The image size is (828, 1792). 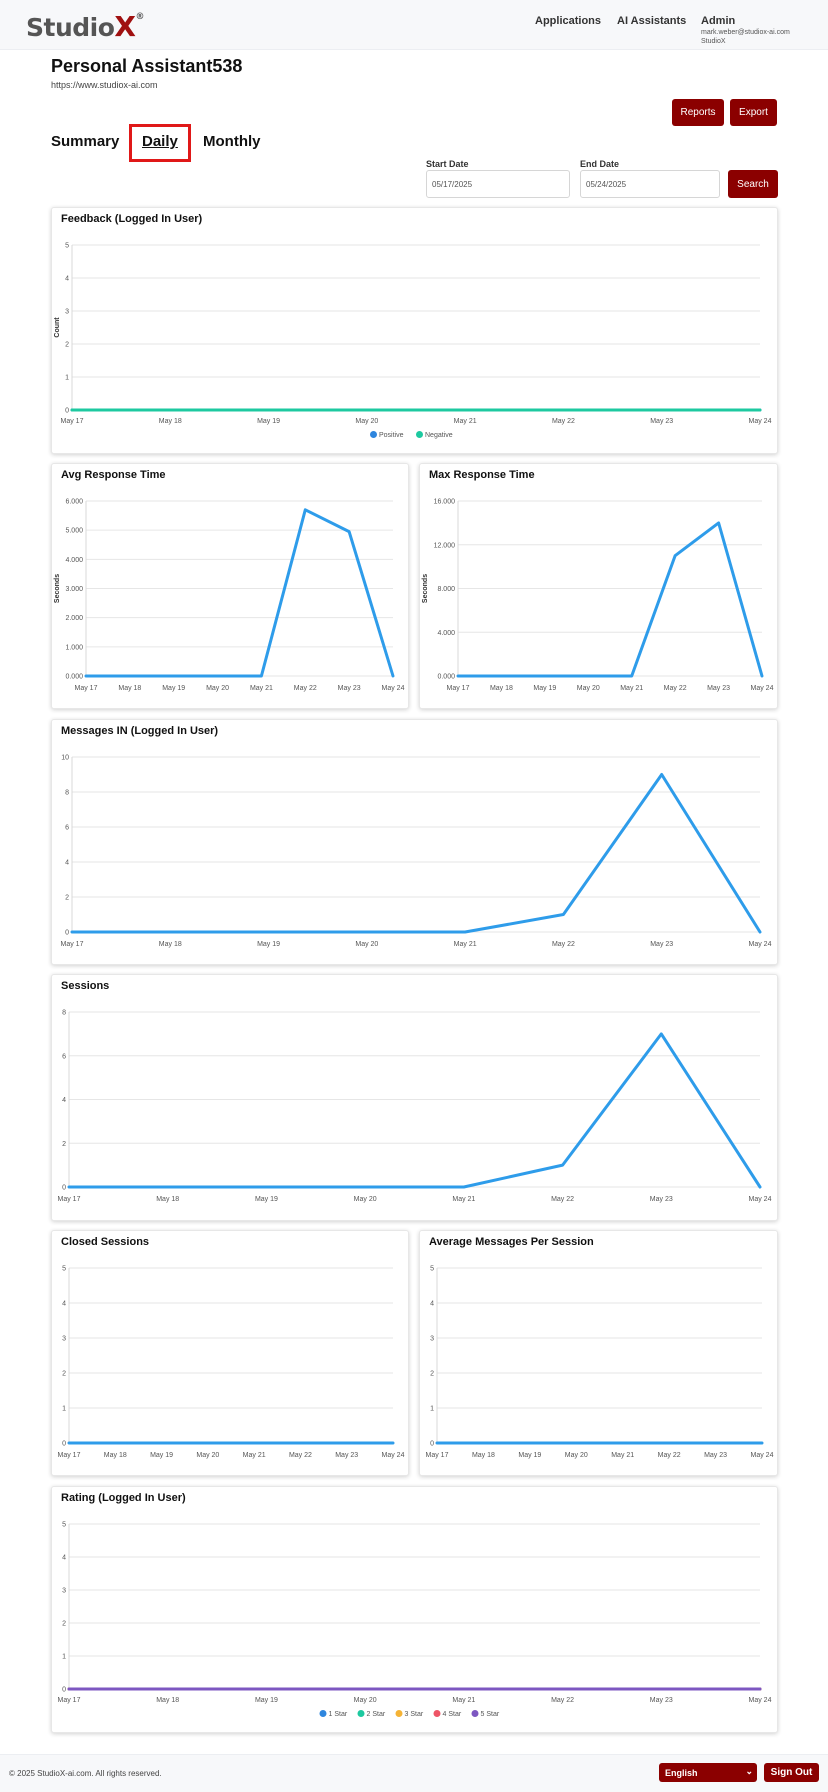 What do you see at coordinates (749, 1771) in the screenshot?
I see `chevron-down-icon: ⌄` at bounding box center [749, 1771].